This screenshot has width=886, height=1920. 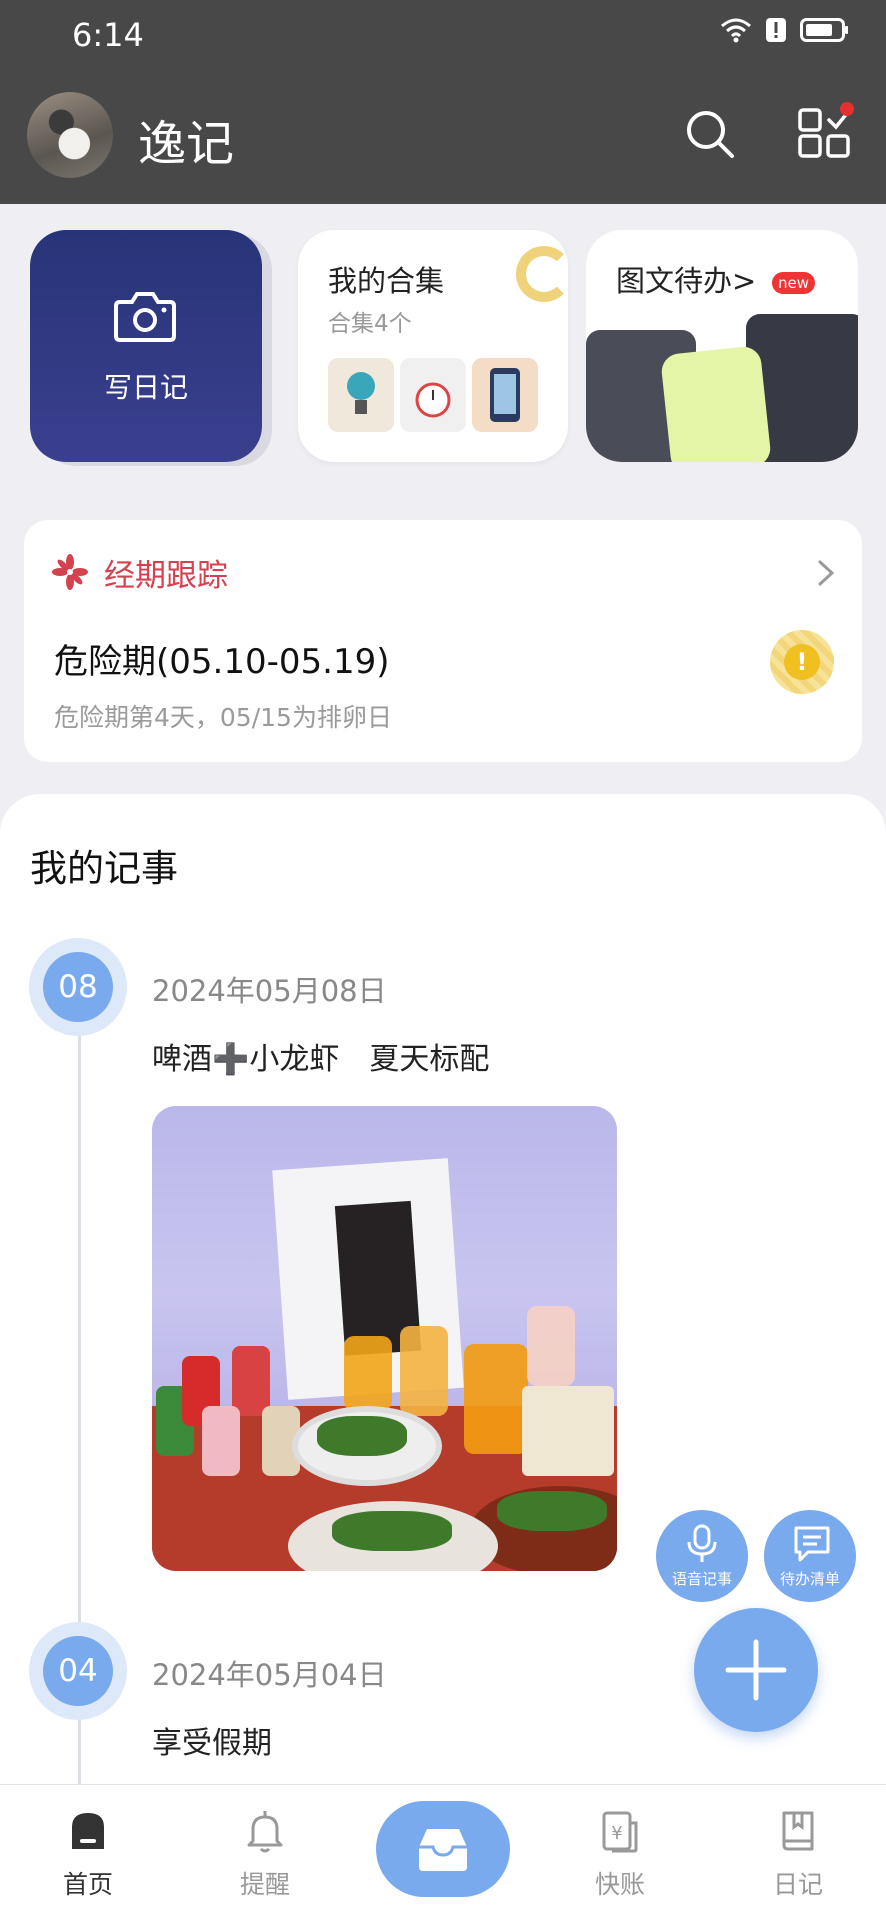 I want to click on alert-icon, so click(x=776, y=30).